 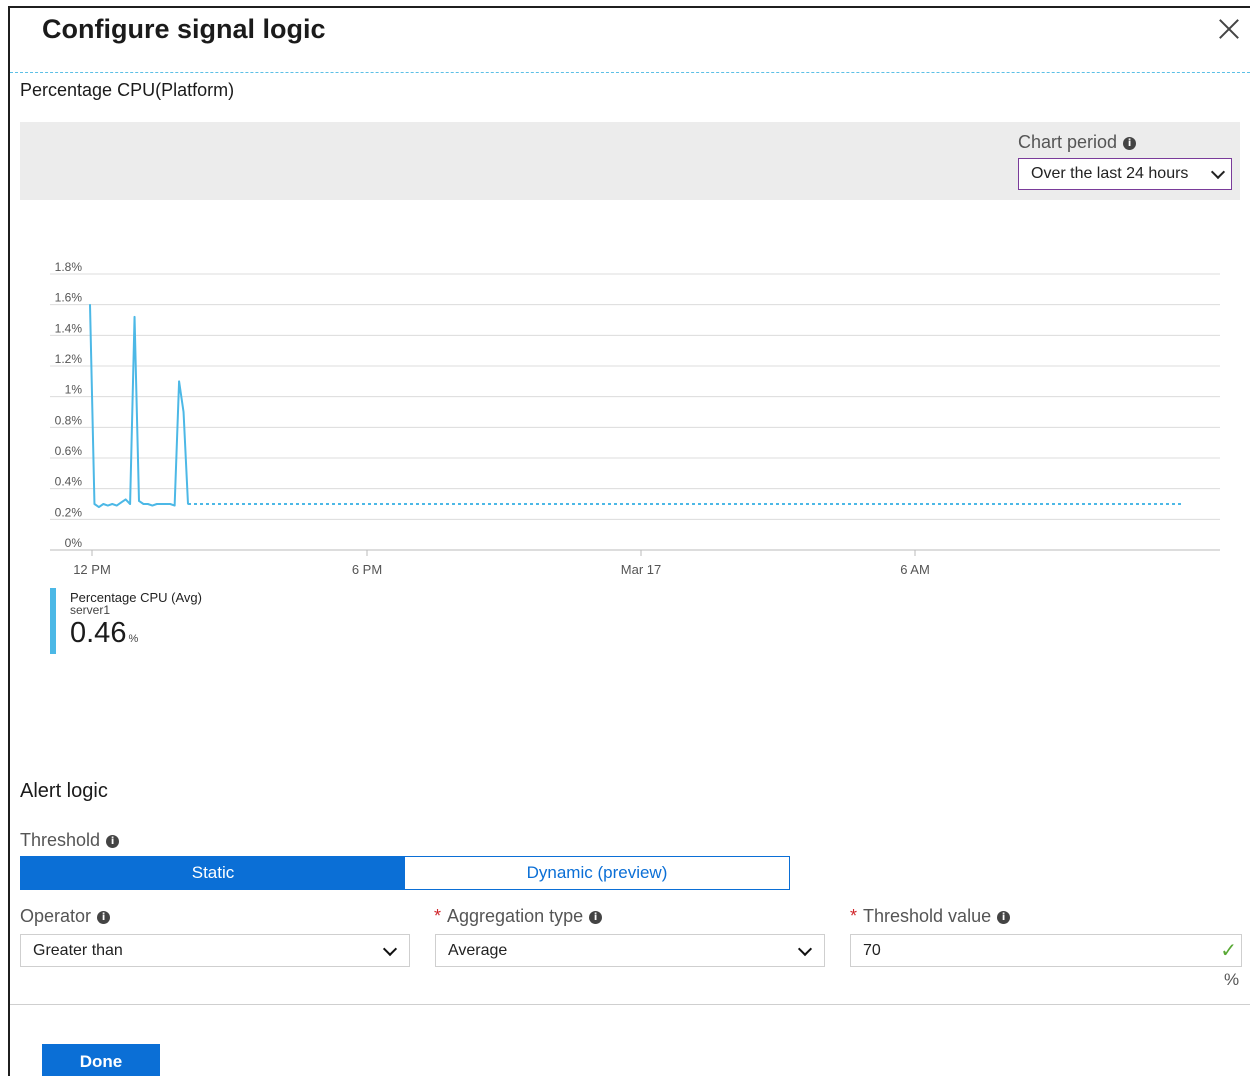 I want to click on chart-period-dropdown: Over the last 24 hours, so click(x=1125, y=174).